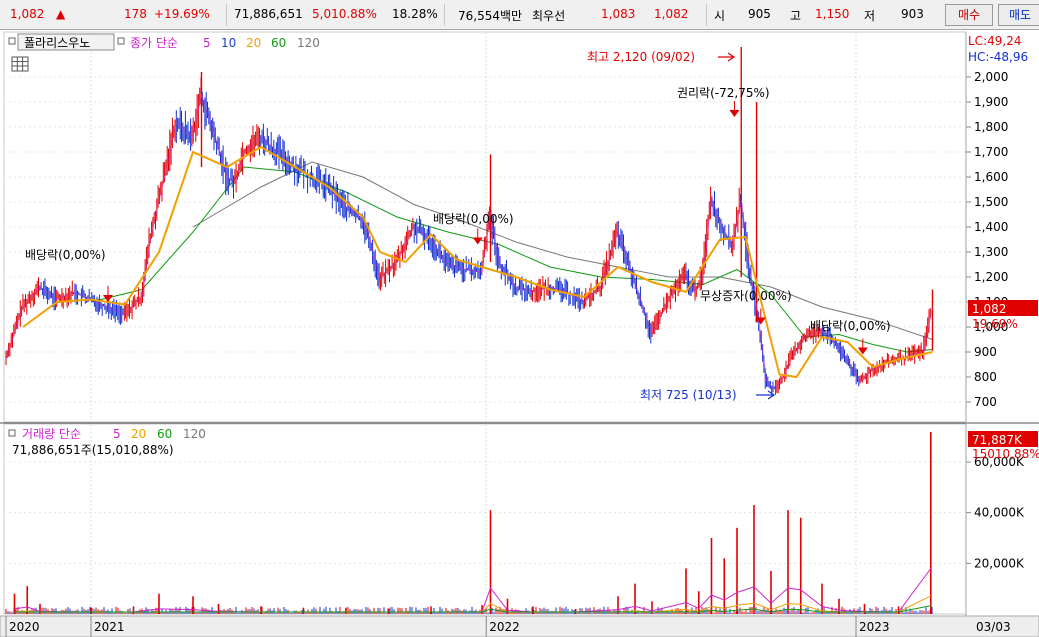 The image size is (1039, 637). Describe the element at coordinates (723, 93) in the screenshot. I see `annotation-rights-off: 권리락(-72,75%)` at that location.